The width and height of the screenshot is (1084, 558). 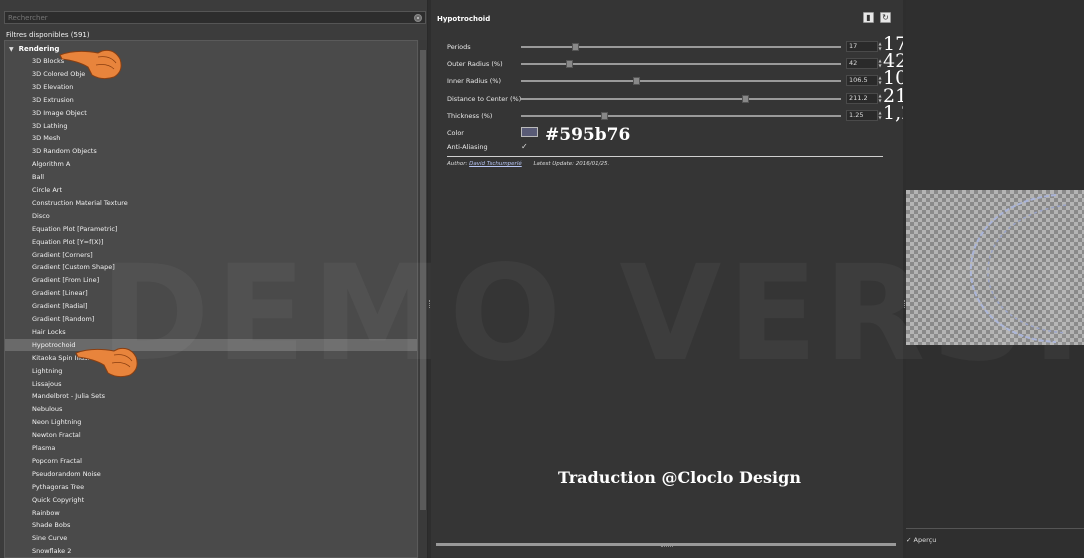 I want to click on category-label: Rendering, so click(x=39, y=49).